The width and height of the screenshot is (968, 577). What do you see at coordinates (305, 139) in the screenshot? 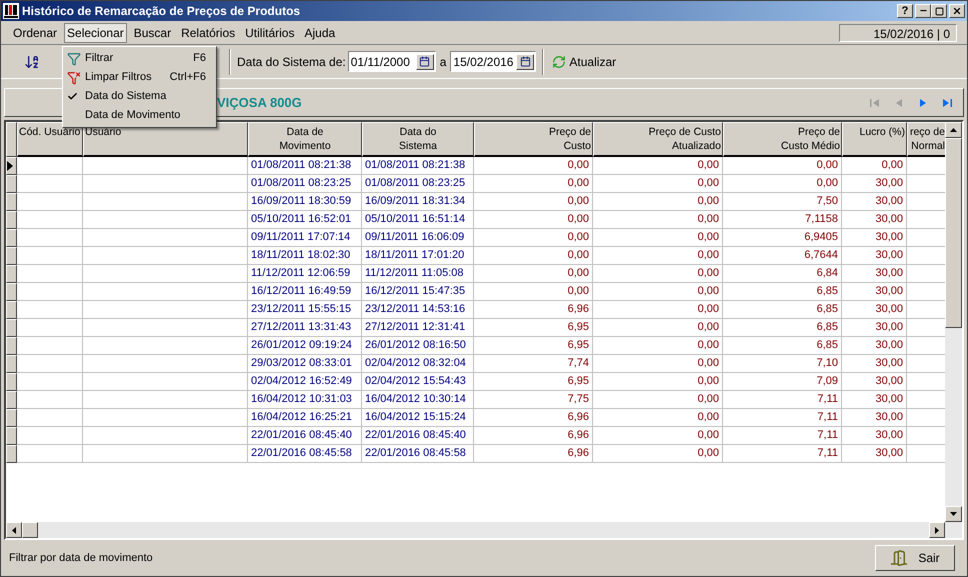
I see `column-header: Data de Movimento` at bounding box center [305, 139].